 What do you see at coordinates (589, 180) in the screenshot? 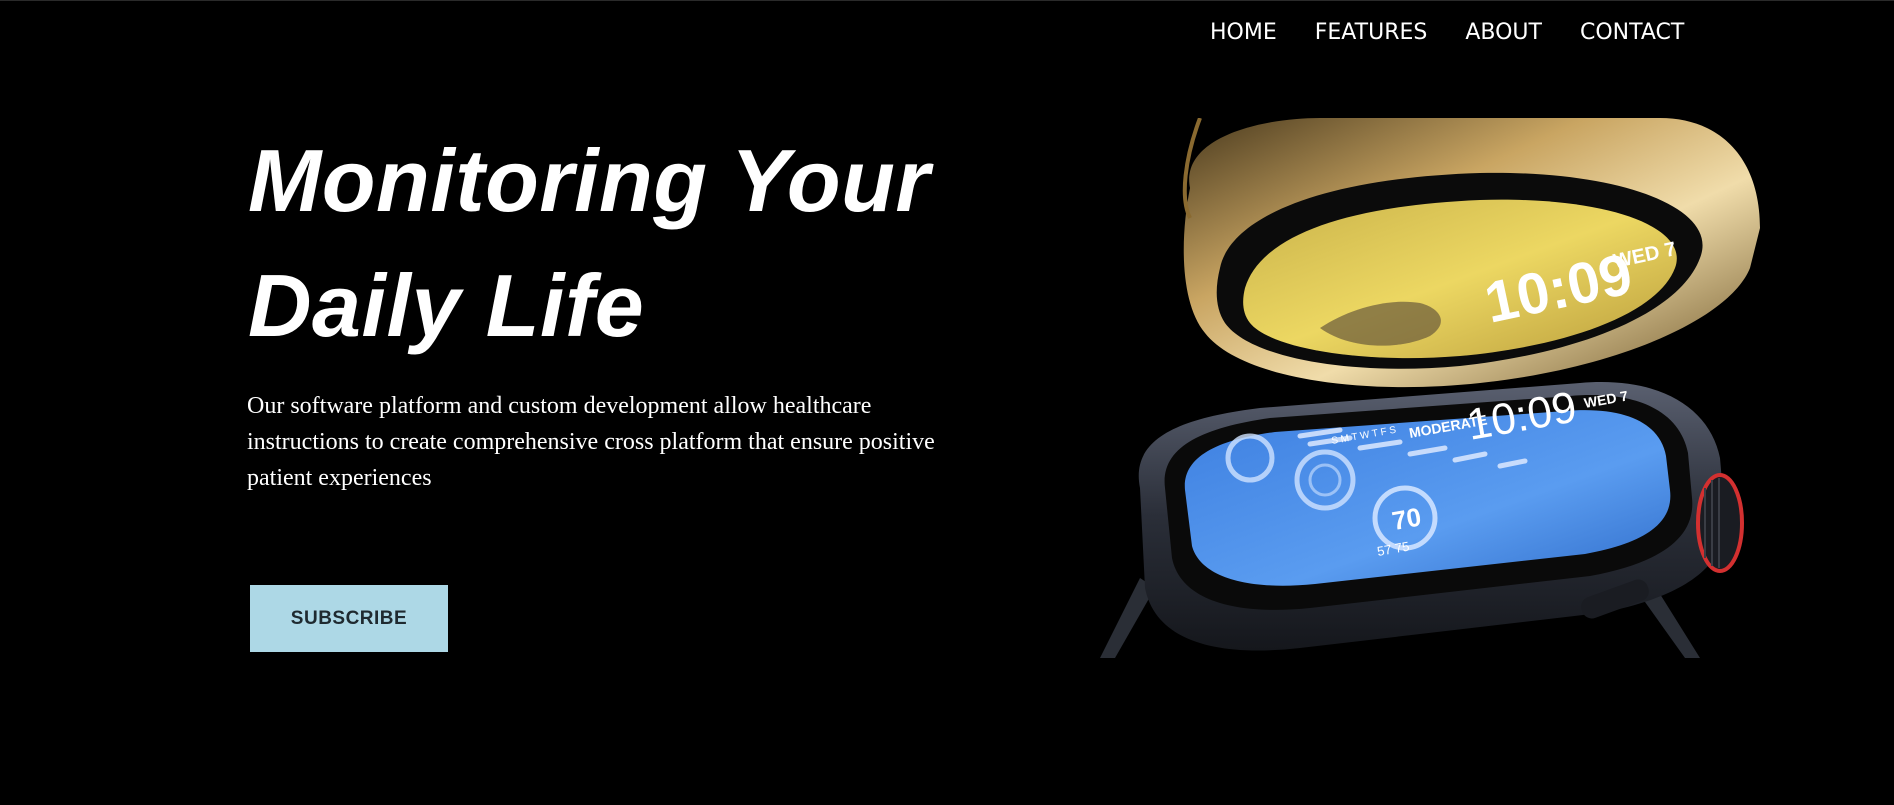
I see `hero-title-line-1: Monitoring Your` at bounding box center [589, 180].